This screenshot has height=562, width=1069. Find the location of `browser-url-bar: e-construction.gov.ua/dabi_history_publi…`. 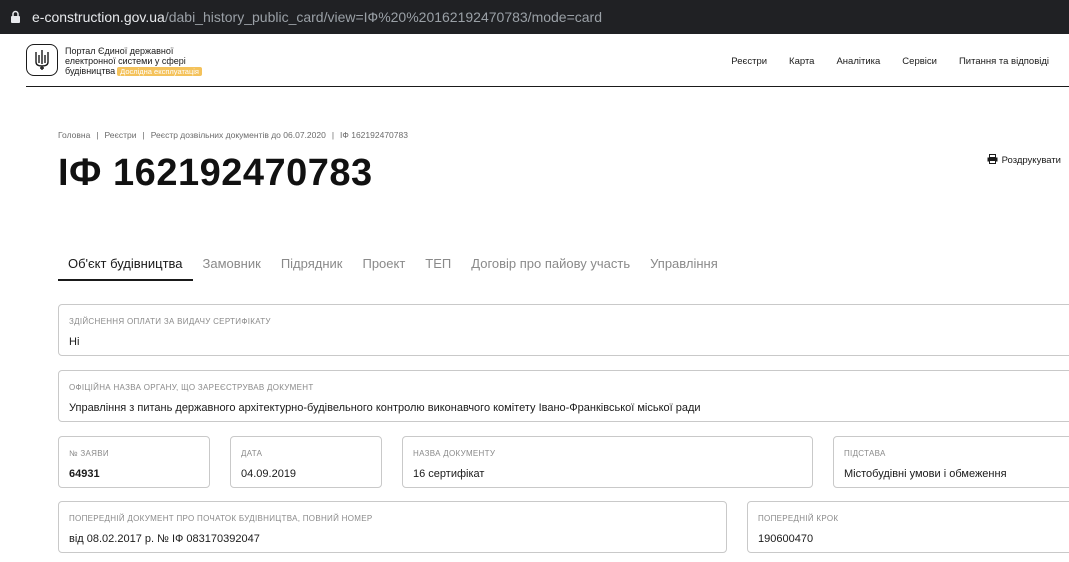

browser-url-bar: e-construction.gov.ua/dabi_history_publi… is located at coordinates (534, 17).